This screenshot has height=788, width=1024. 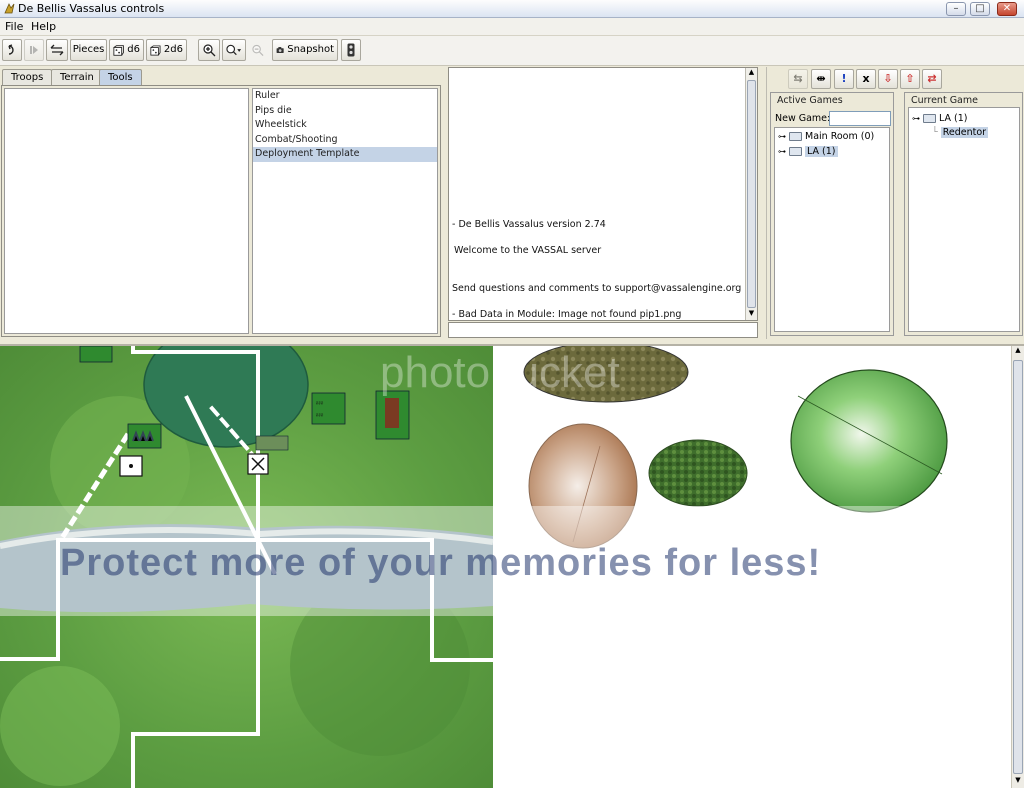 What do you see at coordinates (9, 8) in the screenshot?
I see `app-icon` at bounding box center [9, 8].